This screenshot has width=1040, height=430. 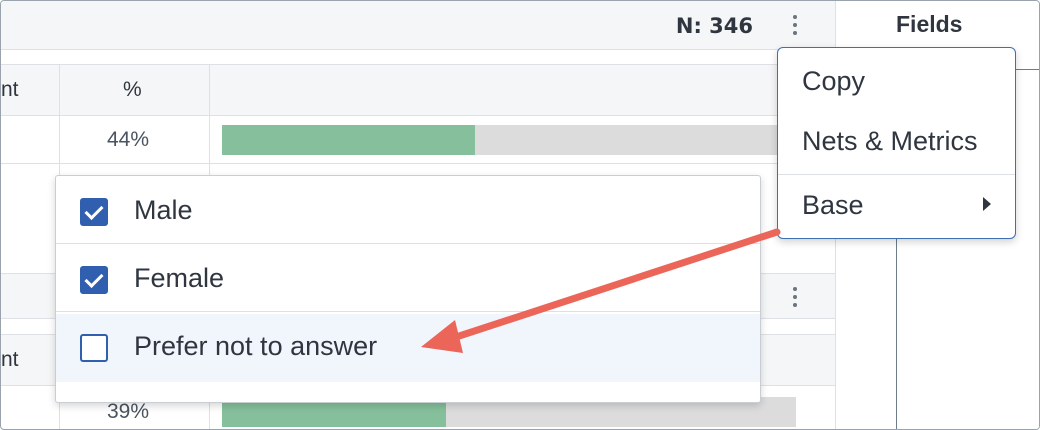 I want to click on section-options-icon, so click(x=795, y=297).